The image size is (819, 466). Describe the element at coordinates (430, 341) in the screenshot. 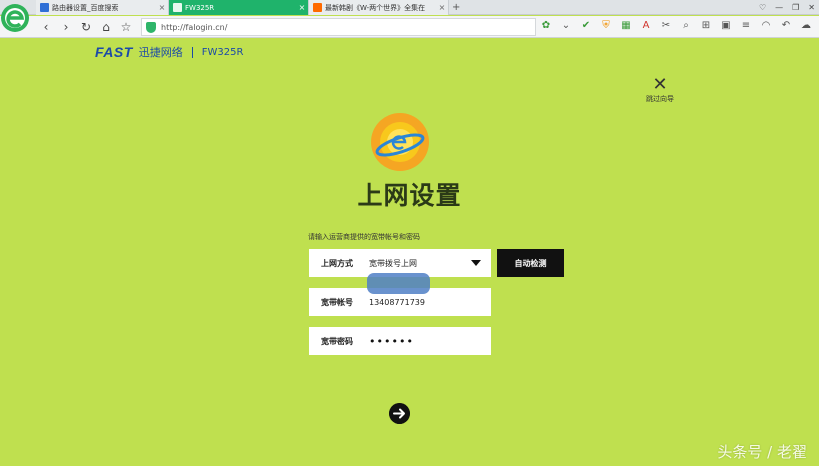

I see `password-input: ••••••` at that location.